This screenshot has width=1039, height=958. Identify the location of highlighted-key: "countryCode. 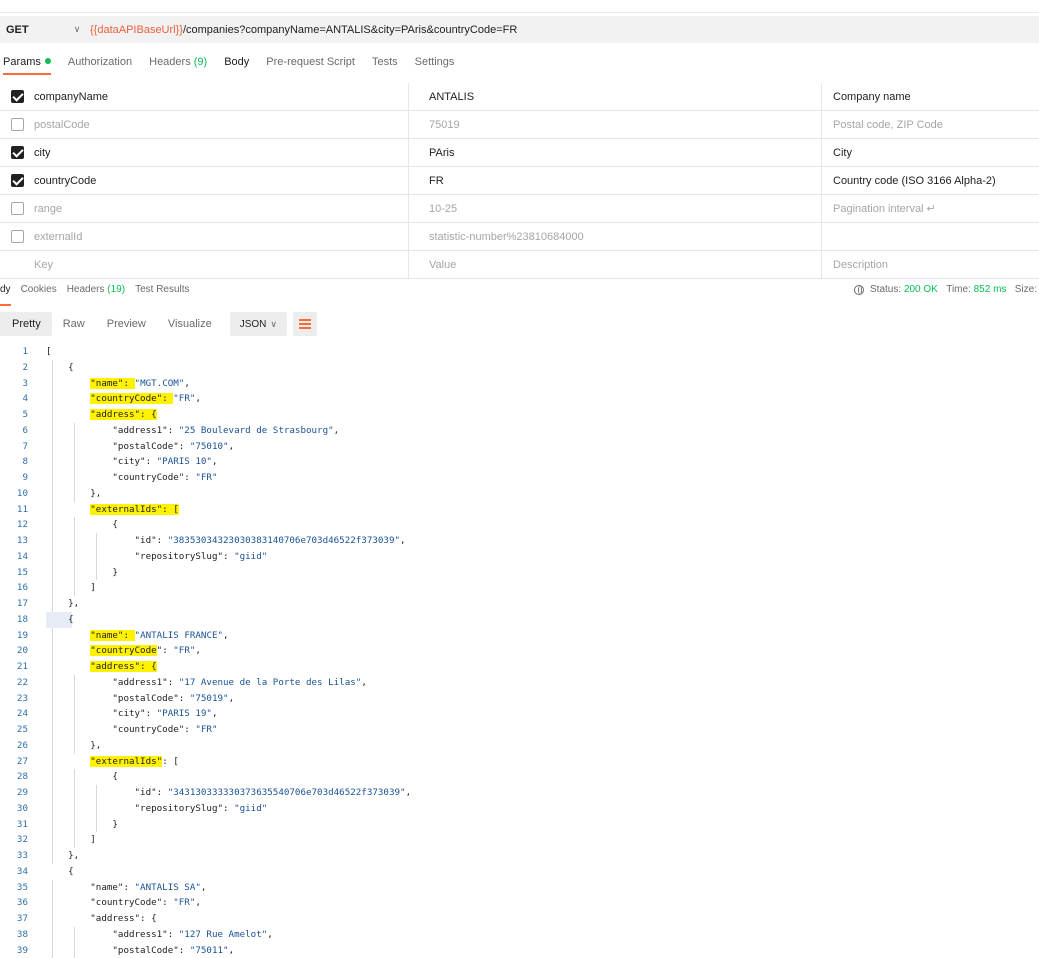
(123, 650).